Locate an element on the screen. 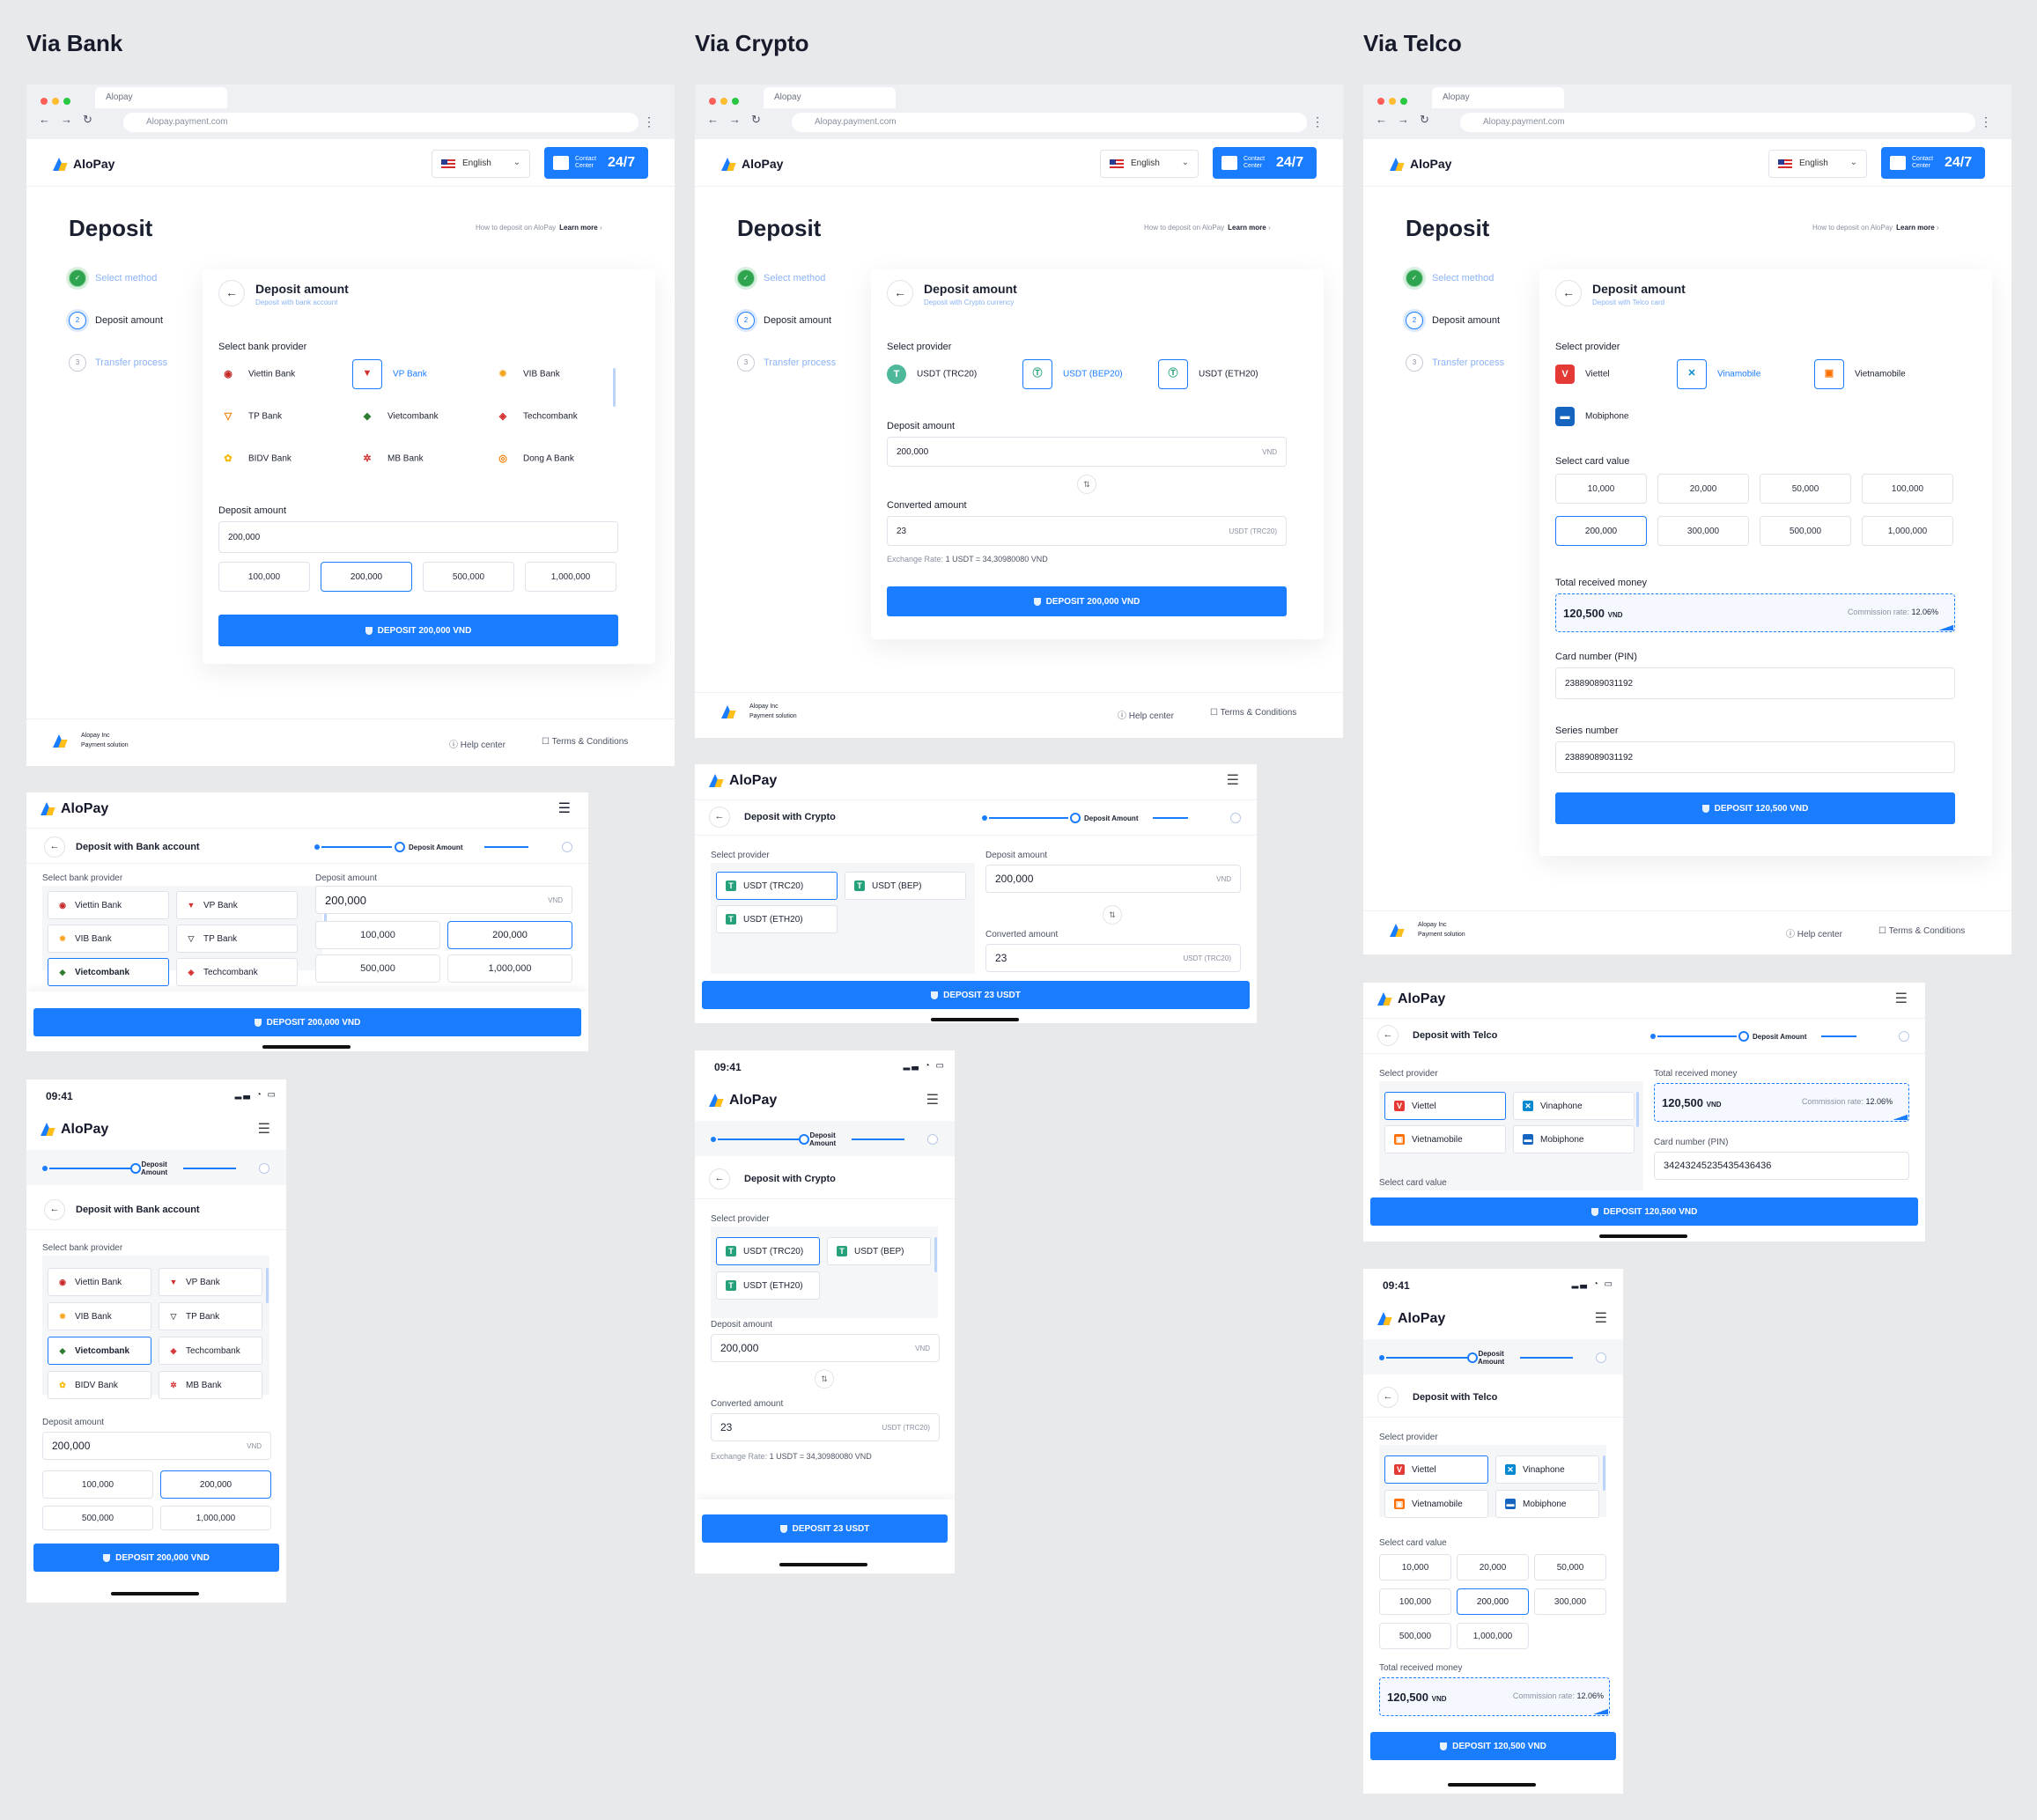 The width and height of the screenshot is (2037, 1820). card-1000000: 1,000,000 is located at coordinates (1493, 1636).